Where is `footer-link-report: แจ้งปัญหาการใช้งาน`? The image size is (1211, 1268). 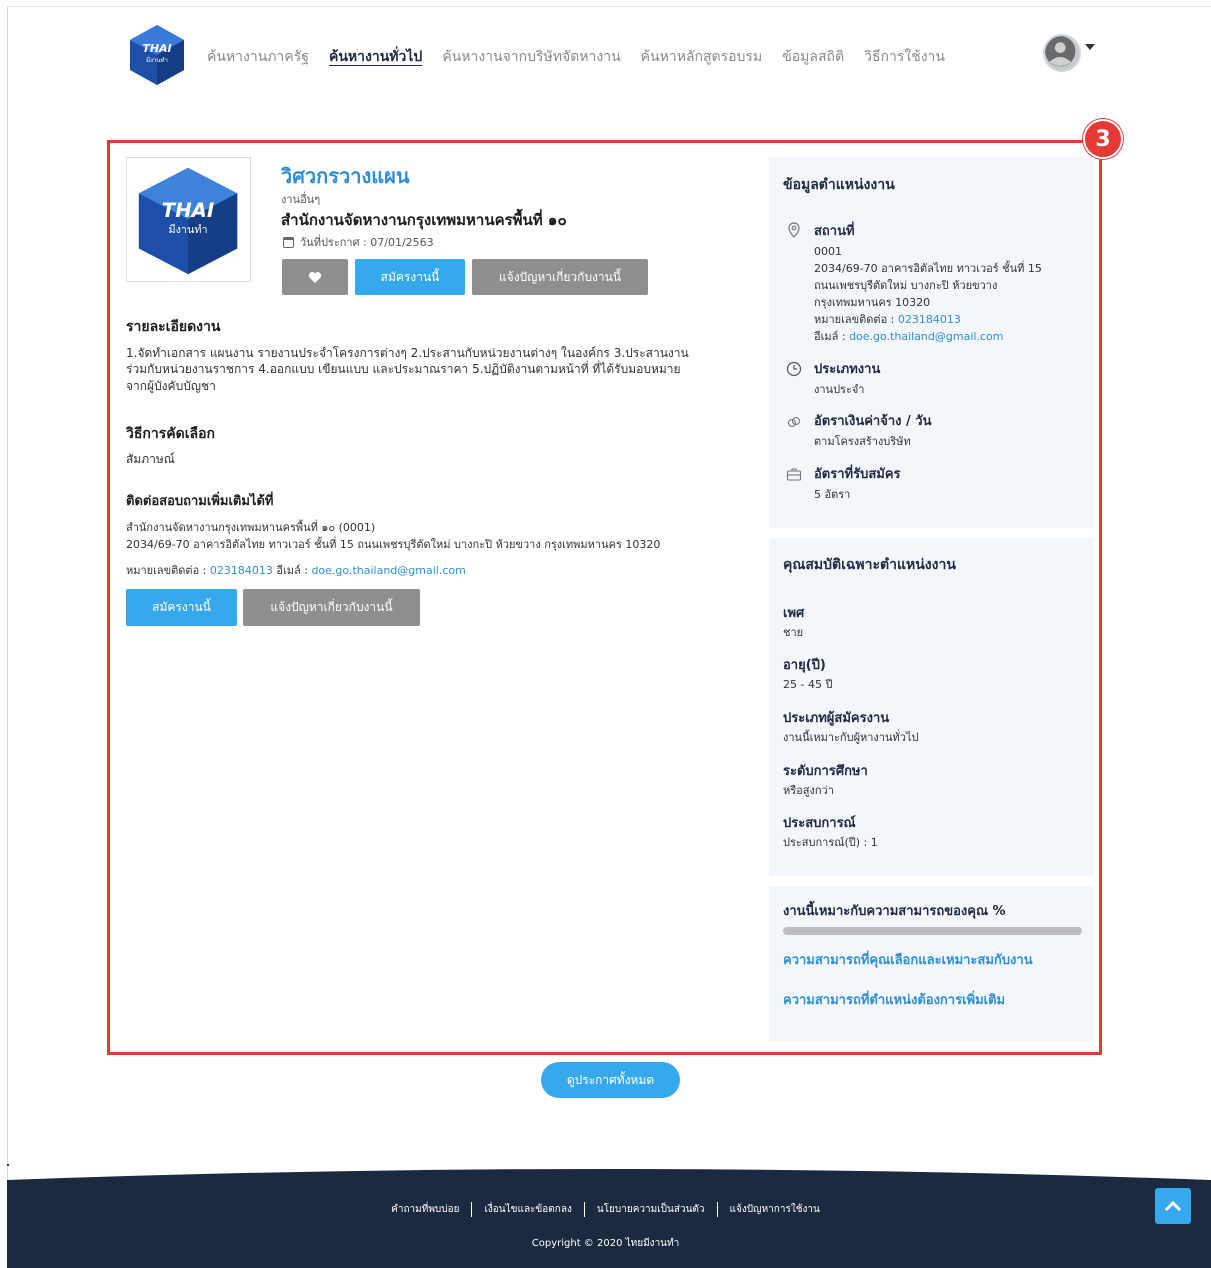 footer-link-report: แจ้งปัญหาการใช้งาน is located at coordinates (775, 1209).